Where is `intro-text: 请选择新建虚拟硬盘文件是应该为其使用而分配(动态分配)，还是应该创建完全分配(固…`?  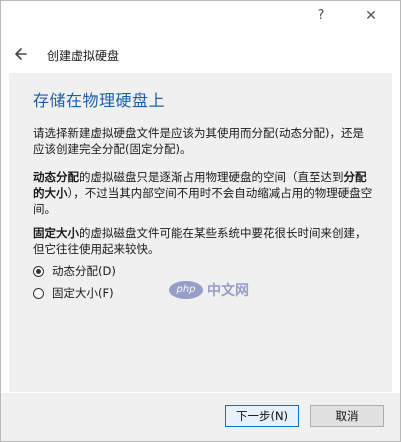
intro-text: 请选择新建虚拟硬盘文件是应该为其使用而分配(动态分配)，还是应该创建完全分配(固… is located at coordinates (198, 141).